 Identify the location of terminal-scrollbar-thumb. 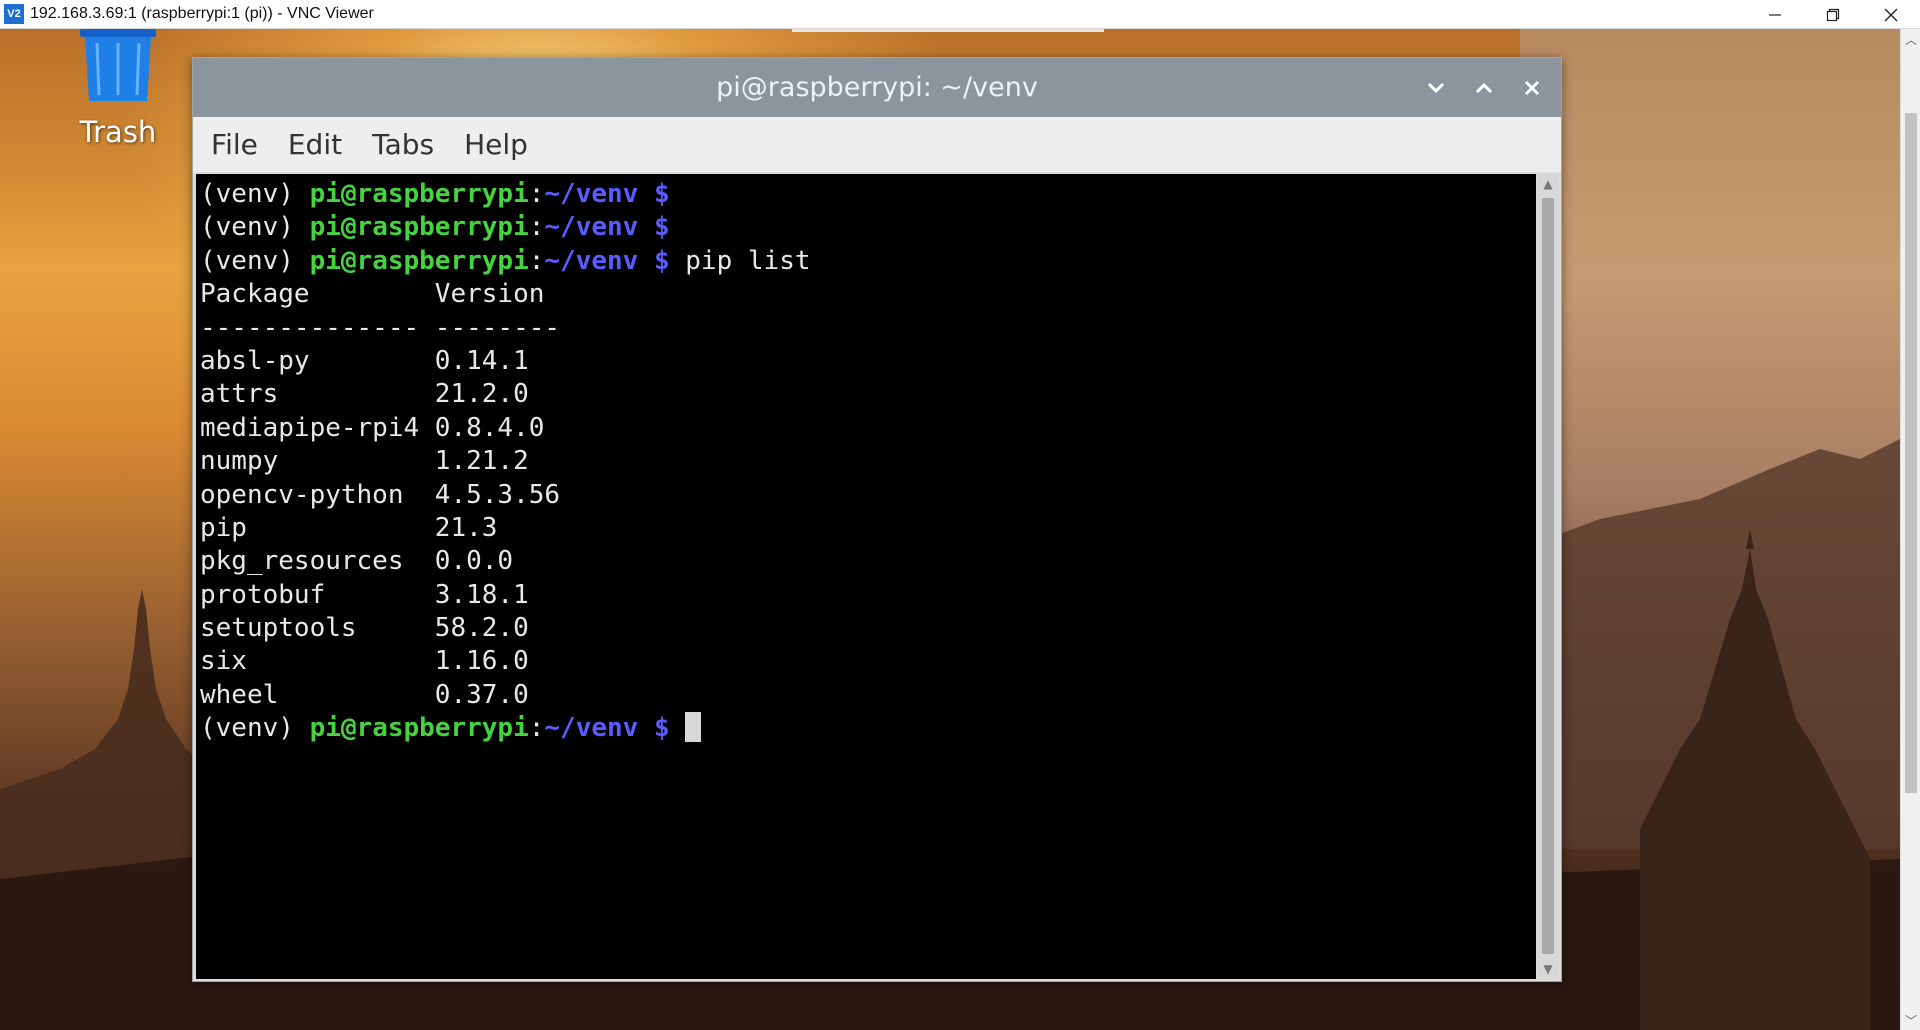
(1548, 576).